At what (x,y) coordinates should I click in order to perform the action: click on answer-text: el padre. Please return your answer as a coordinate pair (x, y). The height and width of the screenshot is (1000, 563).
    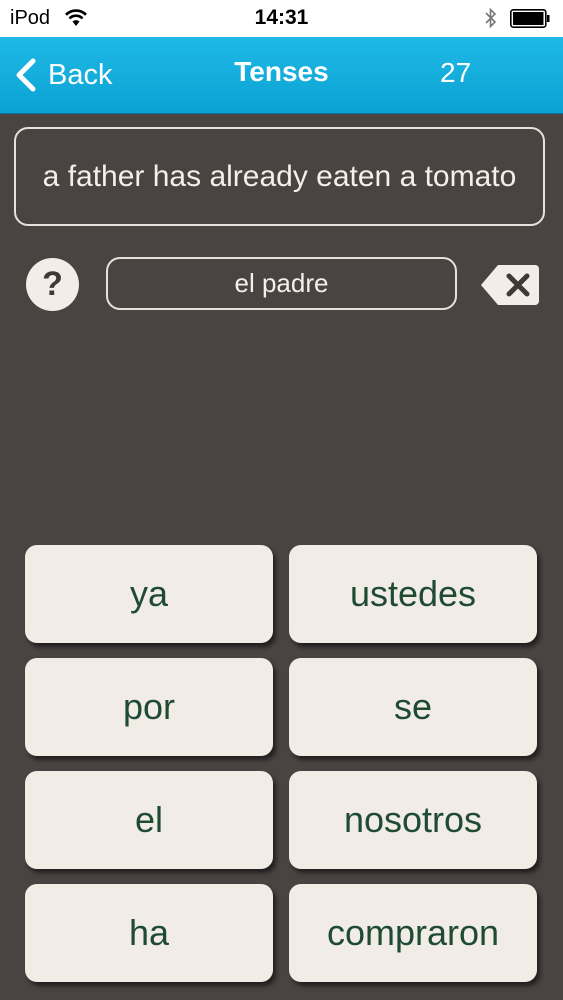
    Looking at the image, I should click on (281, 283).